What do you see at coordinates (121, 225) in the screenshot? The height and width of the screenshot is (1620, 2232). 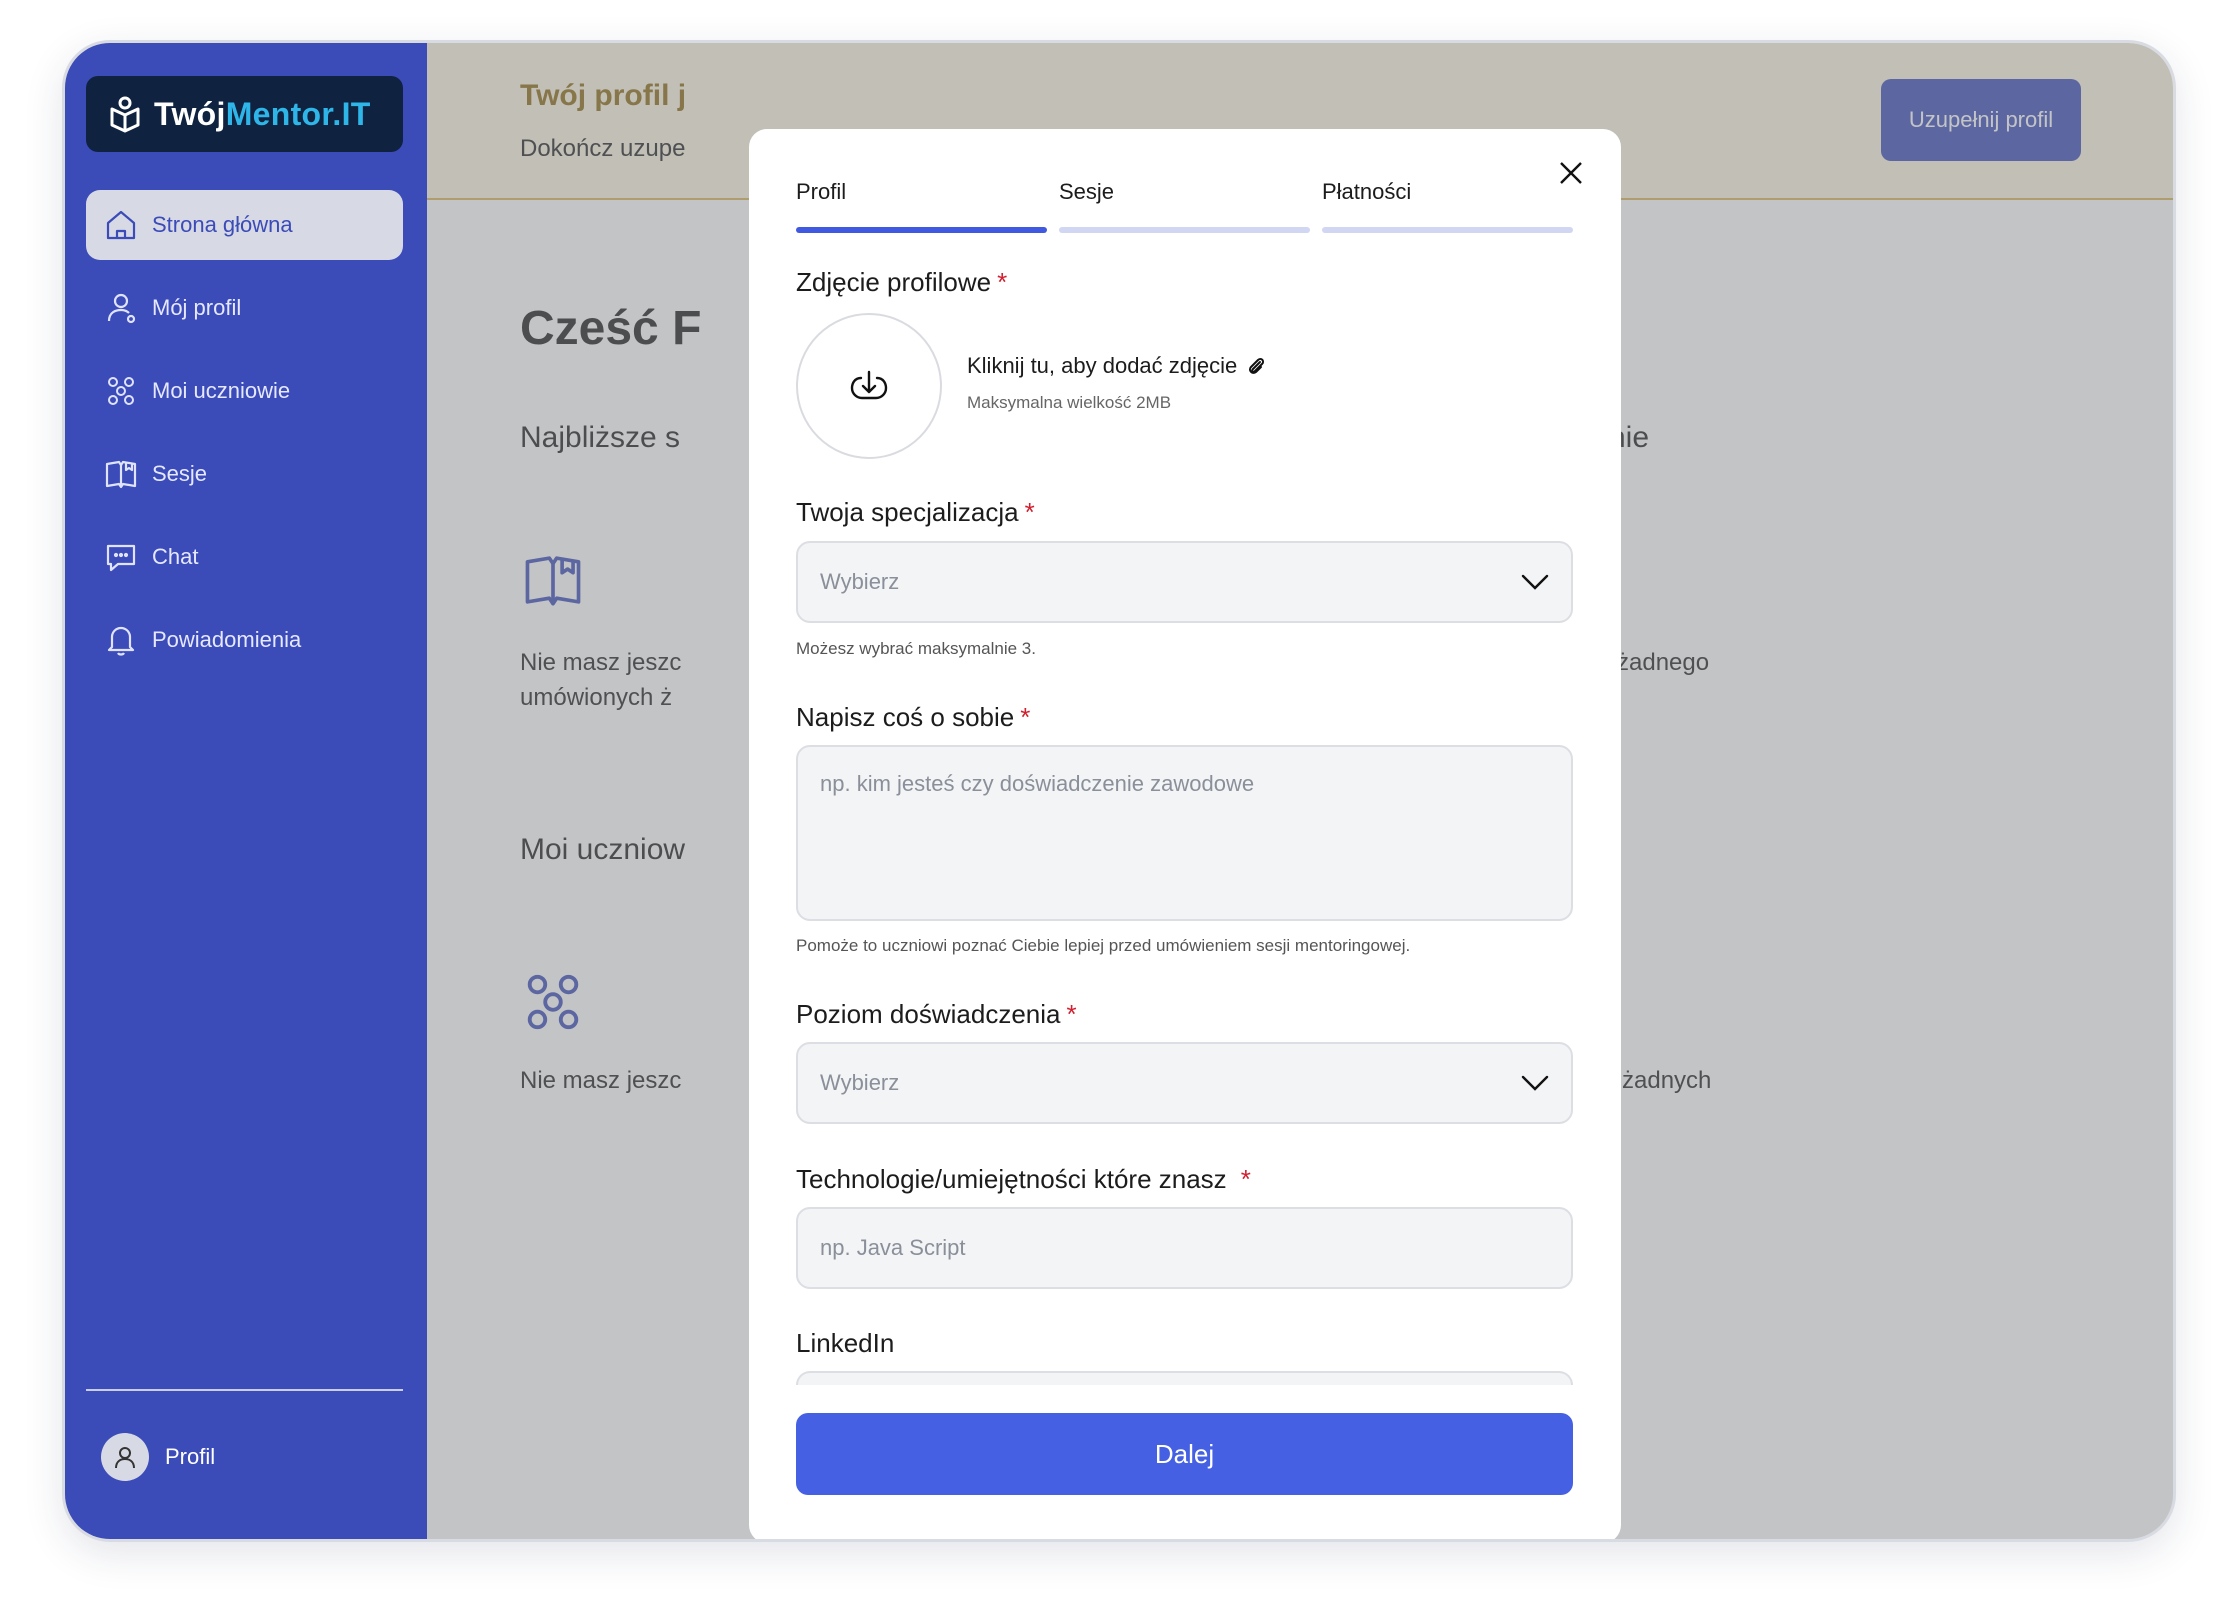 I see `home-icon` at bounding box center [121, 225].